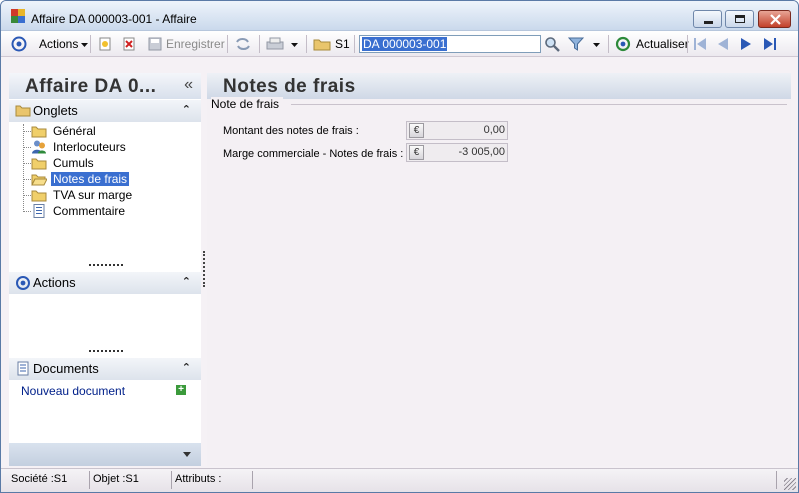 The height and width of the screenshot is (493, 799). Describe the element at coordinates (55, 110) in the screenshot. I see `tabs-section-label: Onglets` at that location.